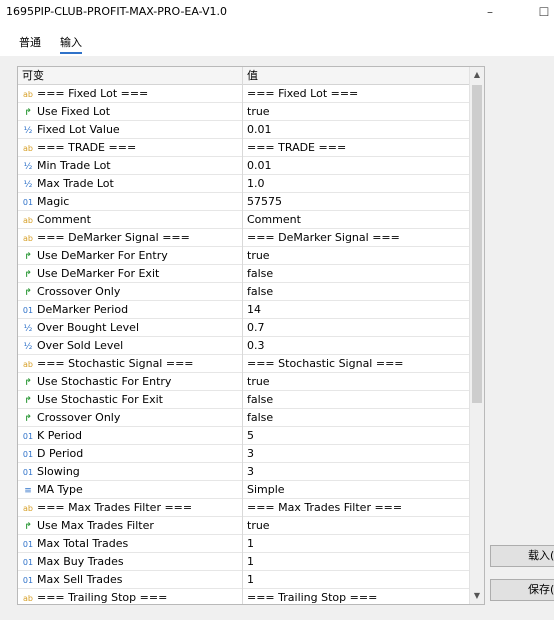 This screenshot has width=554, height=620. I want to click on param-name: Max Trade Lot, so click(75, 183).